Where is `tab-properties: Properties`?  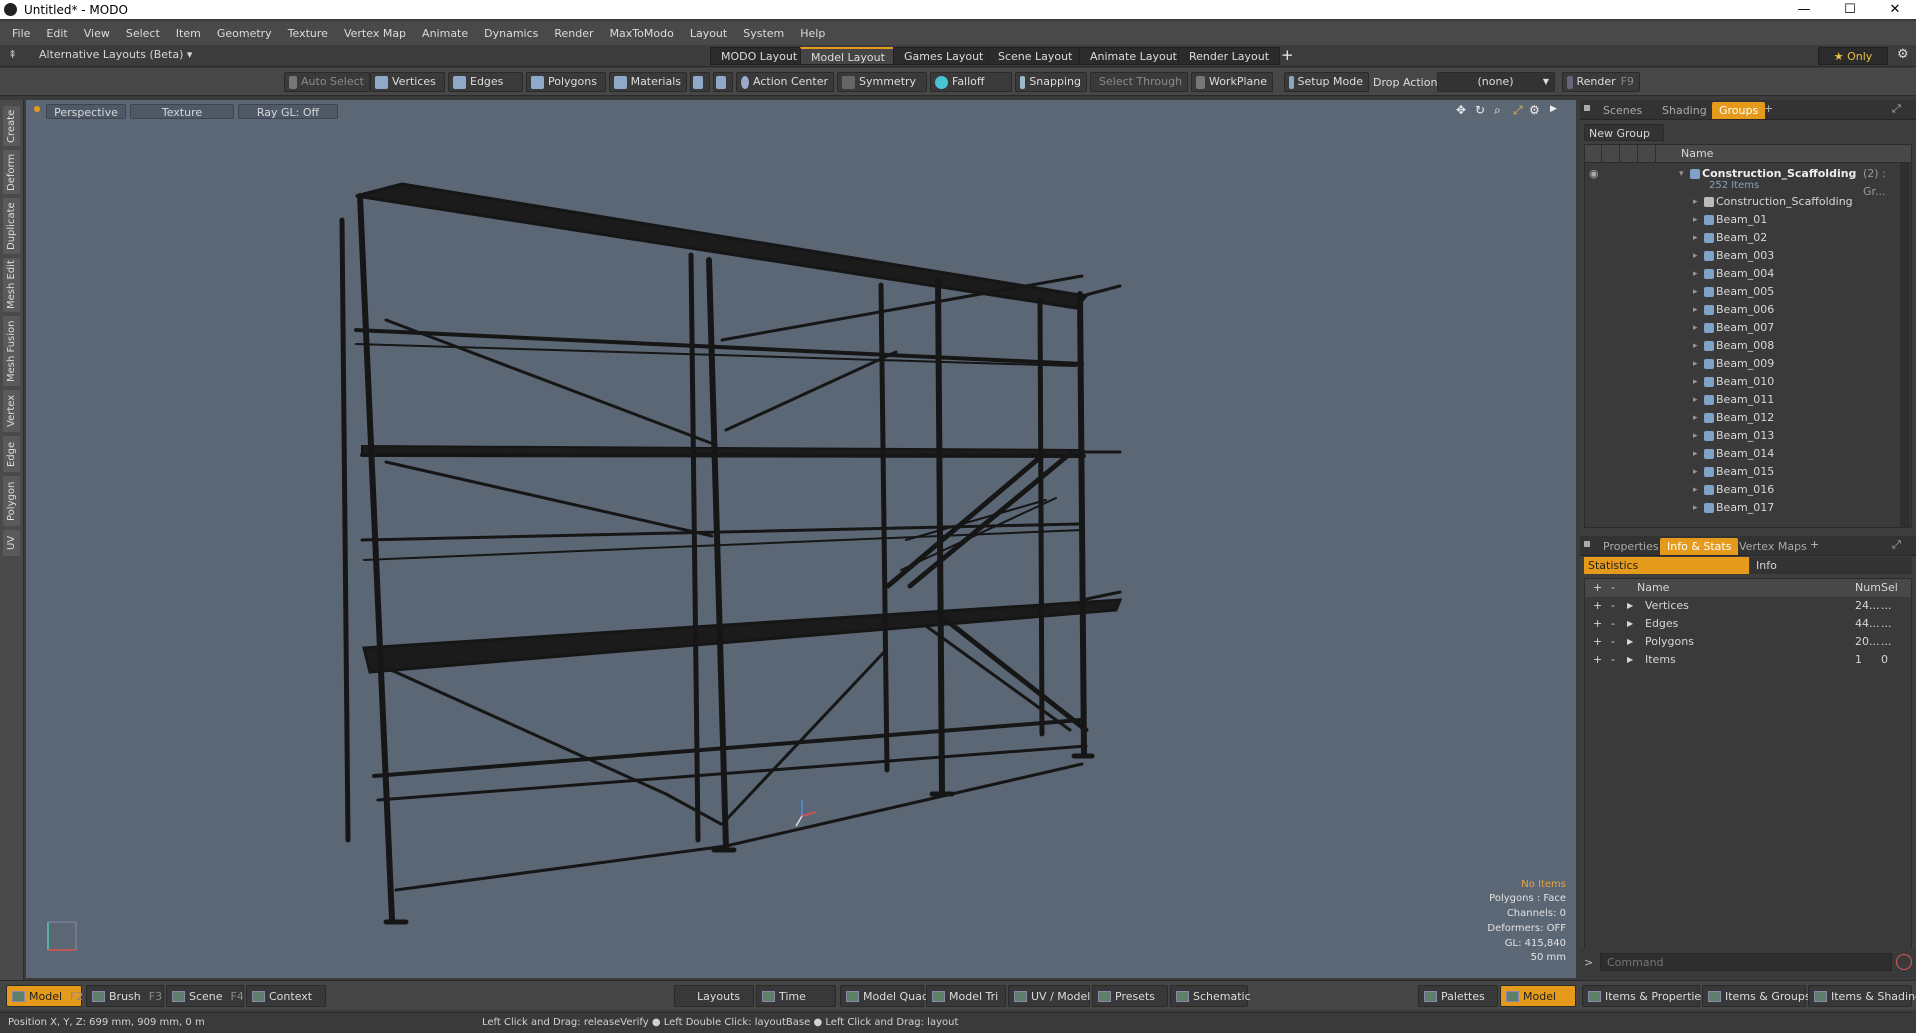 tab-properties: Properties is located at coordinates (1631, 546).